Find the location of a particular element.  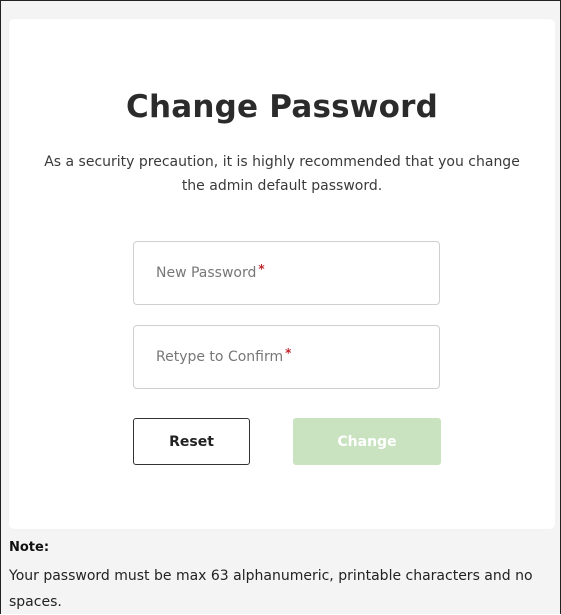

new-password-placeholder: New Password is located at coordinates (206, 273).